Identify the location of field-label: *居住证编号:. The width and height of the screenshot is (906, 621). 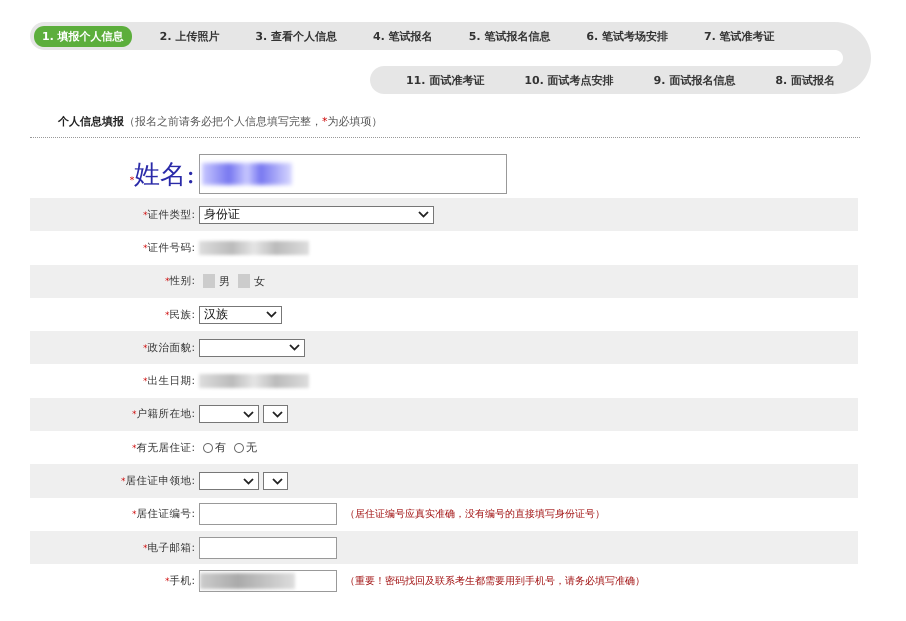
(163, 514).